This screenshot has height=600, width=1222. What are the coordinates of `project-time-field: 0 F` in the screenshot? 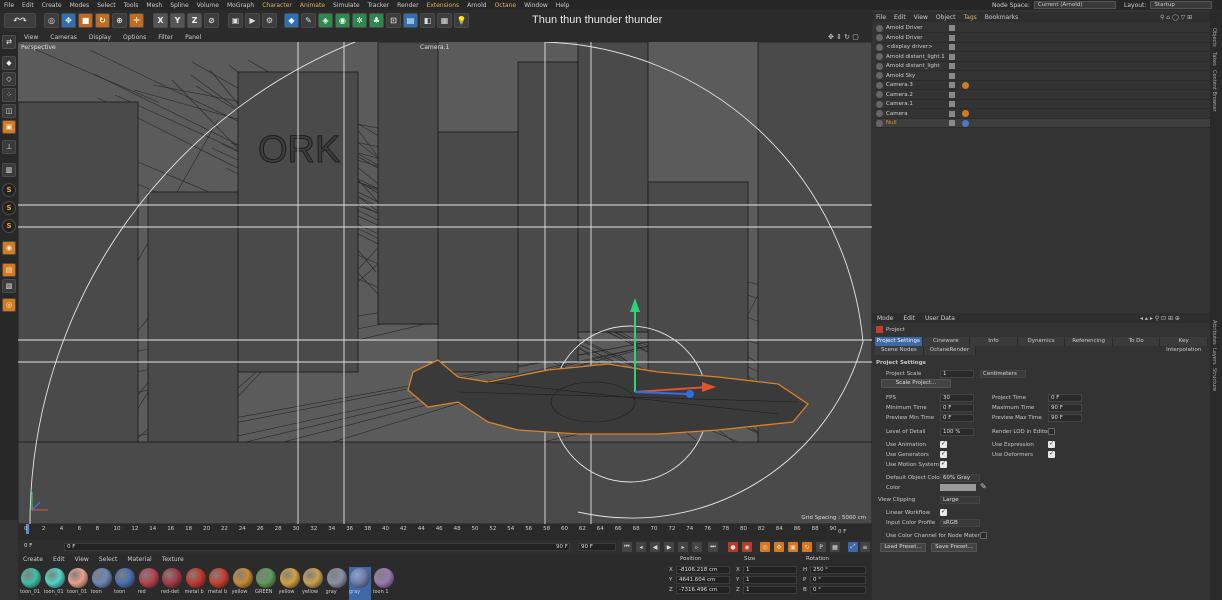 It's located at (1065, 398).